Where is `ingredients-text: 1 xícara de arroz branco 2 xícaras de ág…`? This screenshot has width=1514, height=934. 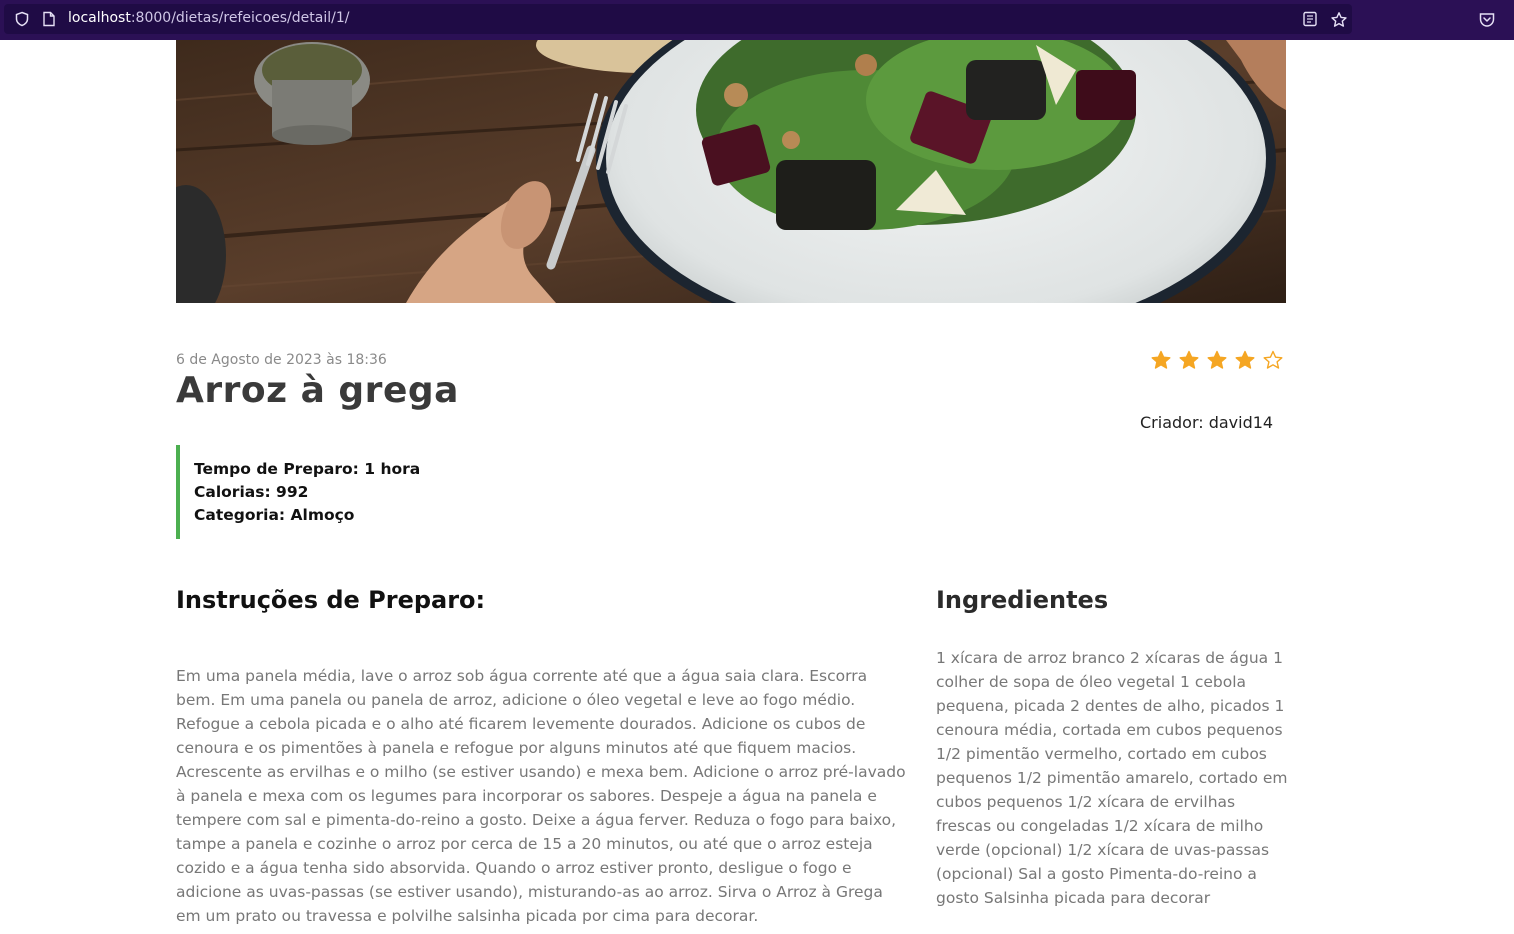
ingredients-text: 1 xícara de arroz branco 2 xícaras de ág… is located at coordinates (1112, 778).